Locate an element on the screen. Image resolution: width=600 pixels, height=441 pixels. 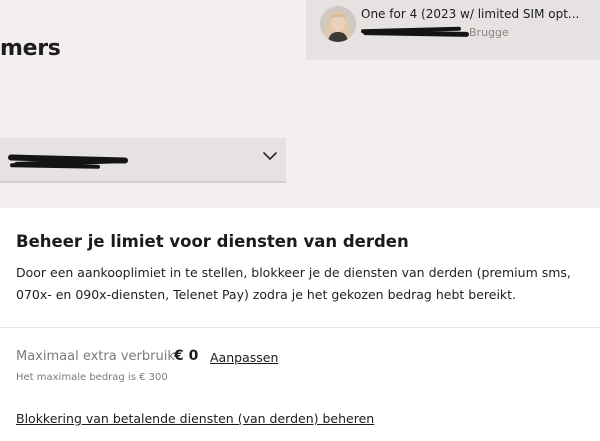
selected-number-redacted is located at coordinates (83, 160).